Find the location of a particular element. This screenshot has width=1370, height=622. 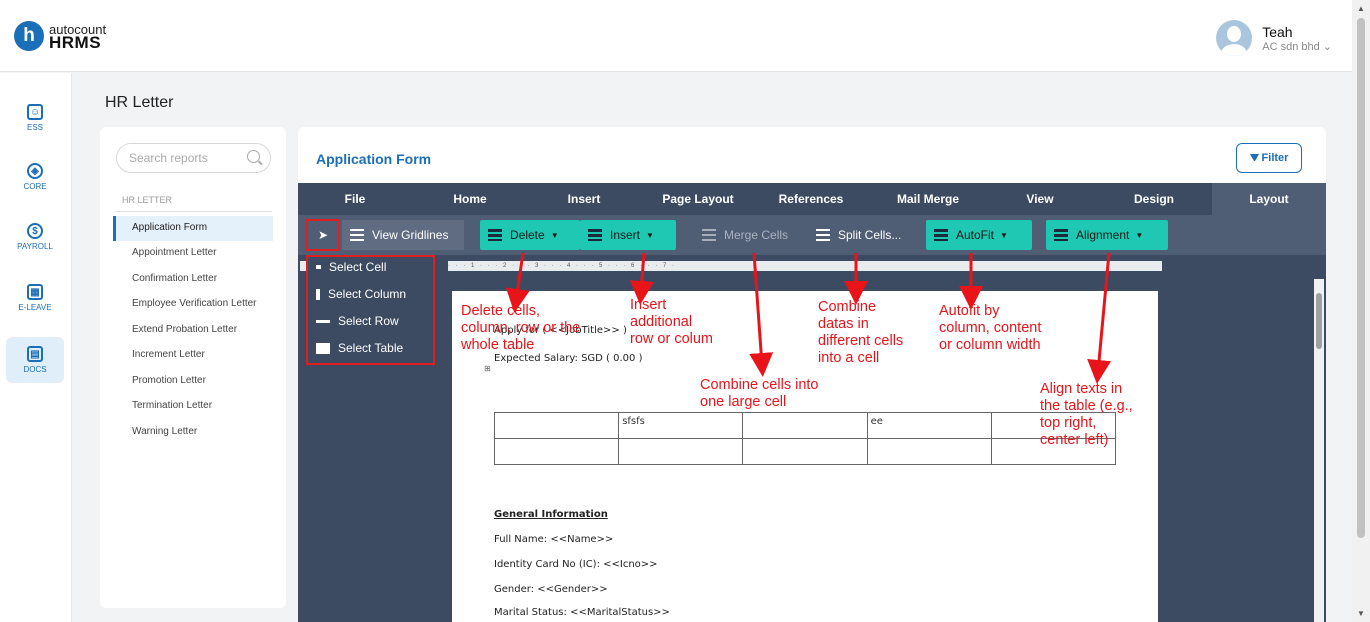

arrow-alignment is located at coordinates (1099, 318).